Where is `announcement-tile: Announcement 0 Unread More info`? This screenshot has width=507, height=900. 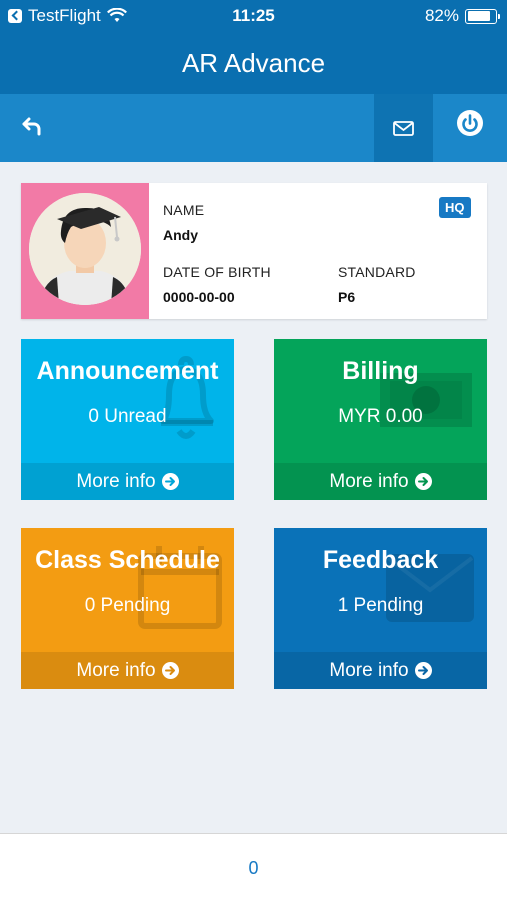 announcement-tile: Announcement 0 Unread More info is located at coordinates (127, 419).